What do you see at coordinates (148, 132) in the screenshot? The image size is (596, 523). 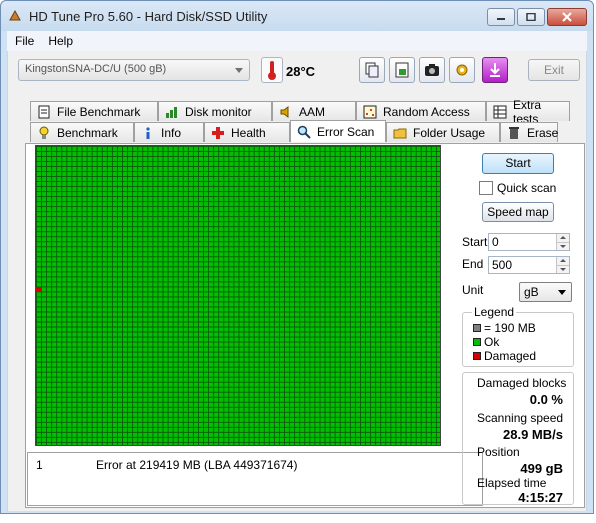 I see `info-icon` at bounding box center [148, 132].